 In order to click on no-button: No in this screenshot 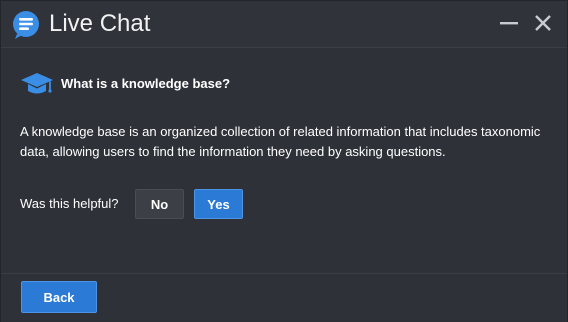, I will do `click(159, 204)`.